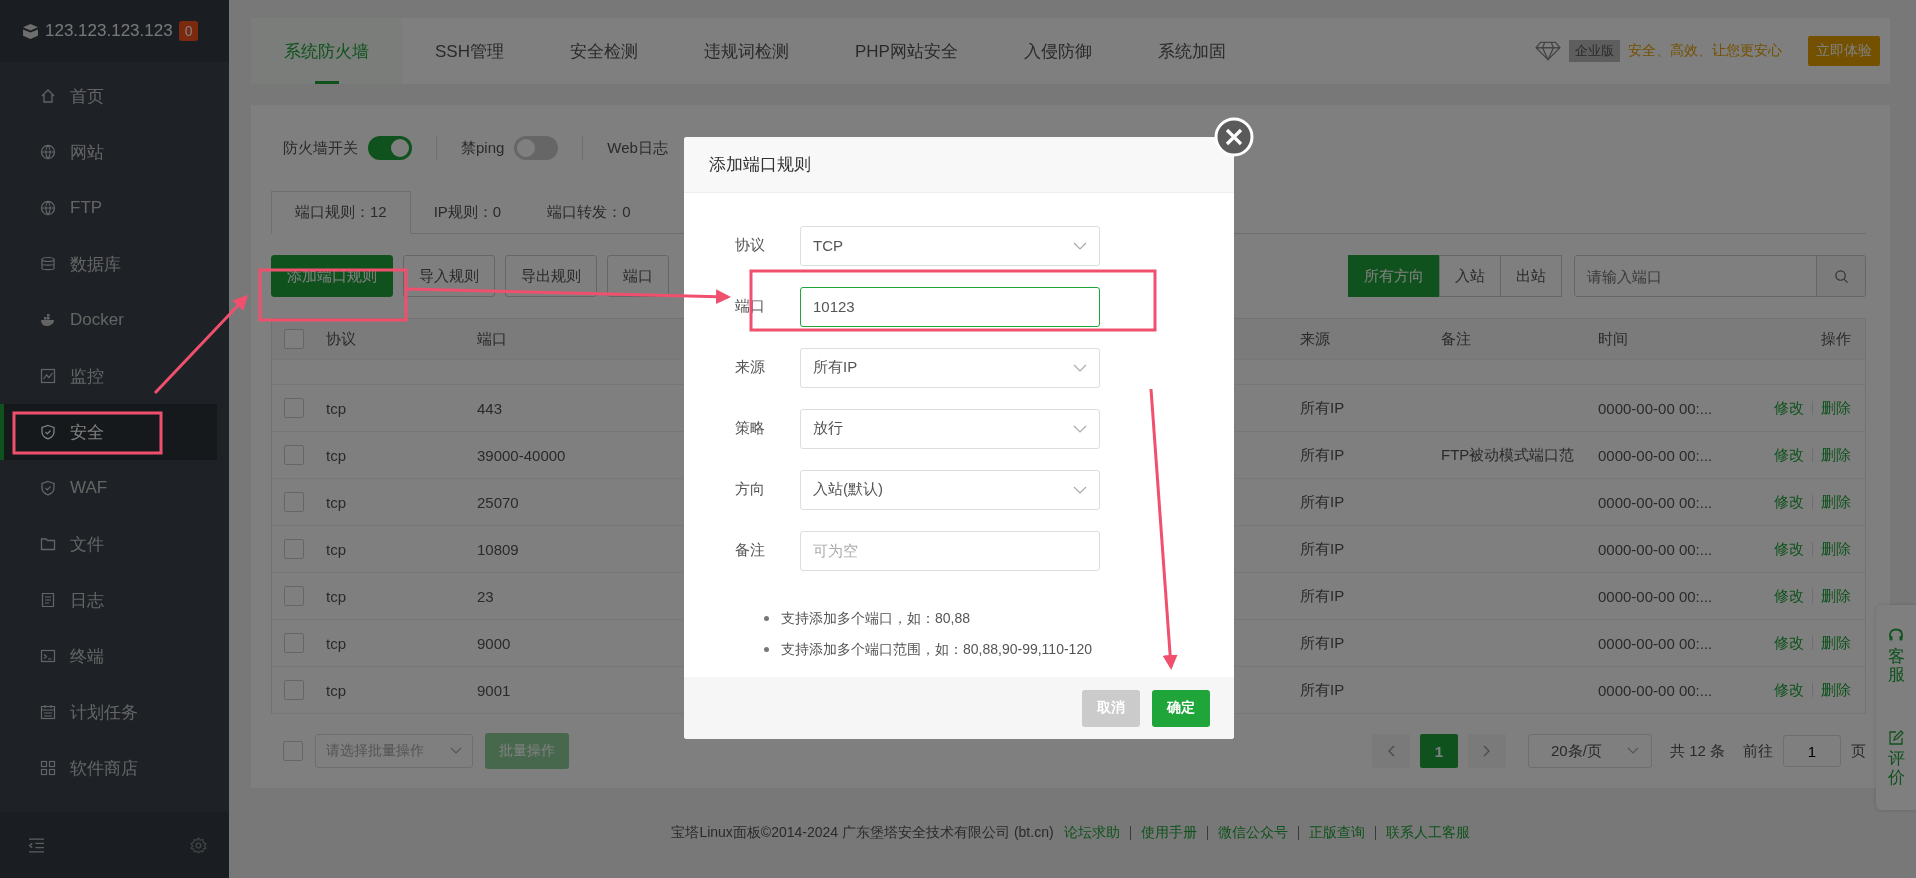 The width and height of the screenshot is (1916, 878). Describe the element at coordinates (48, 544) in the screenshot. I see `folder-icon` at that location.